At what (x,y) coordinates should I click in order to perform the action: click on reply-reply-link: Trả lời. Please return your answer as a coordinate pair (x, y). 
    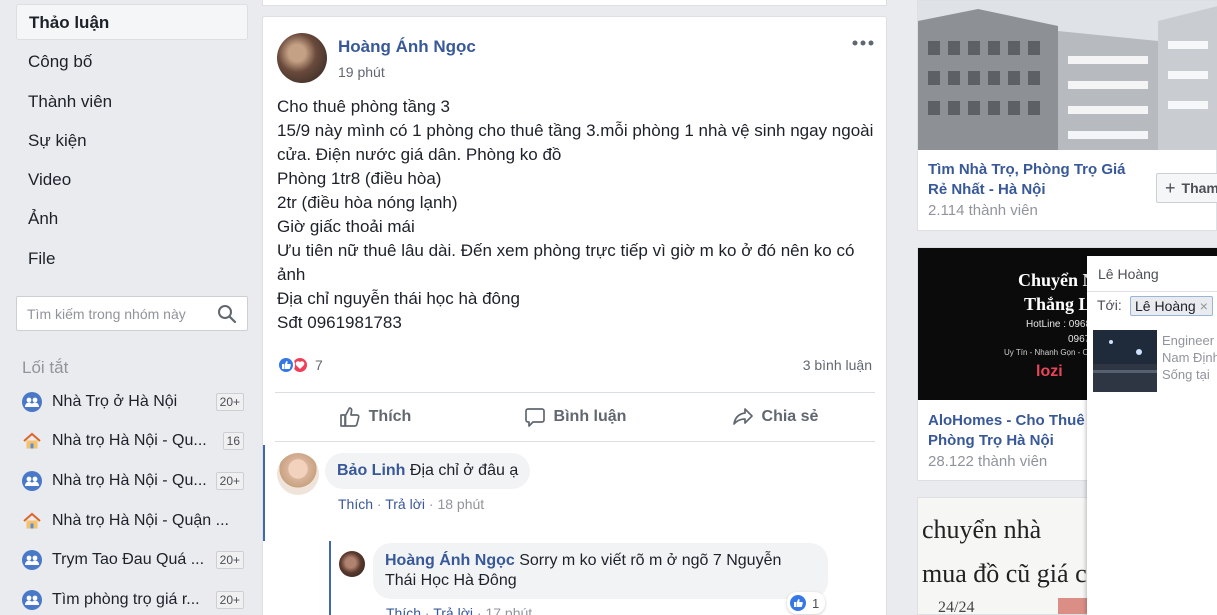
    Looking at the image, I should click on (453, 610).